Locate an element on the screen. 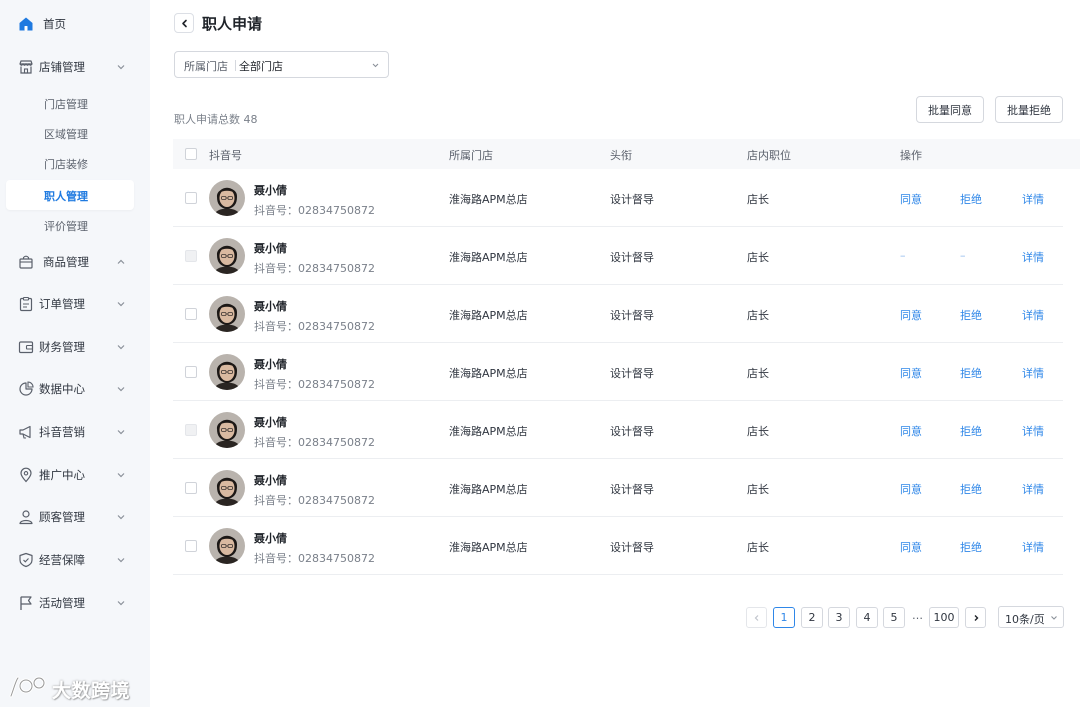 This screenshot has height=707, width=1080. sidebar-item-business-assurance: 经营保障 is located at coordinates (75, 560).